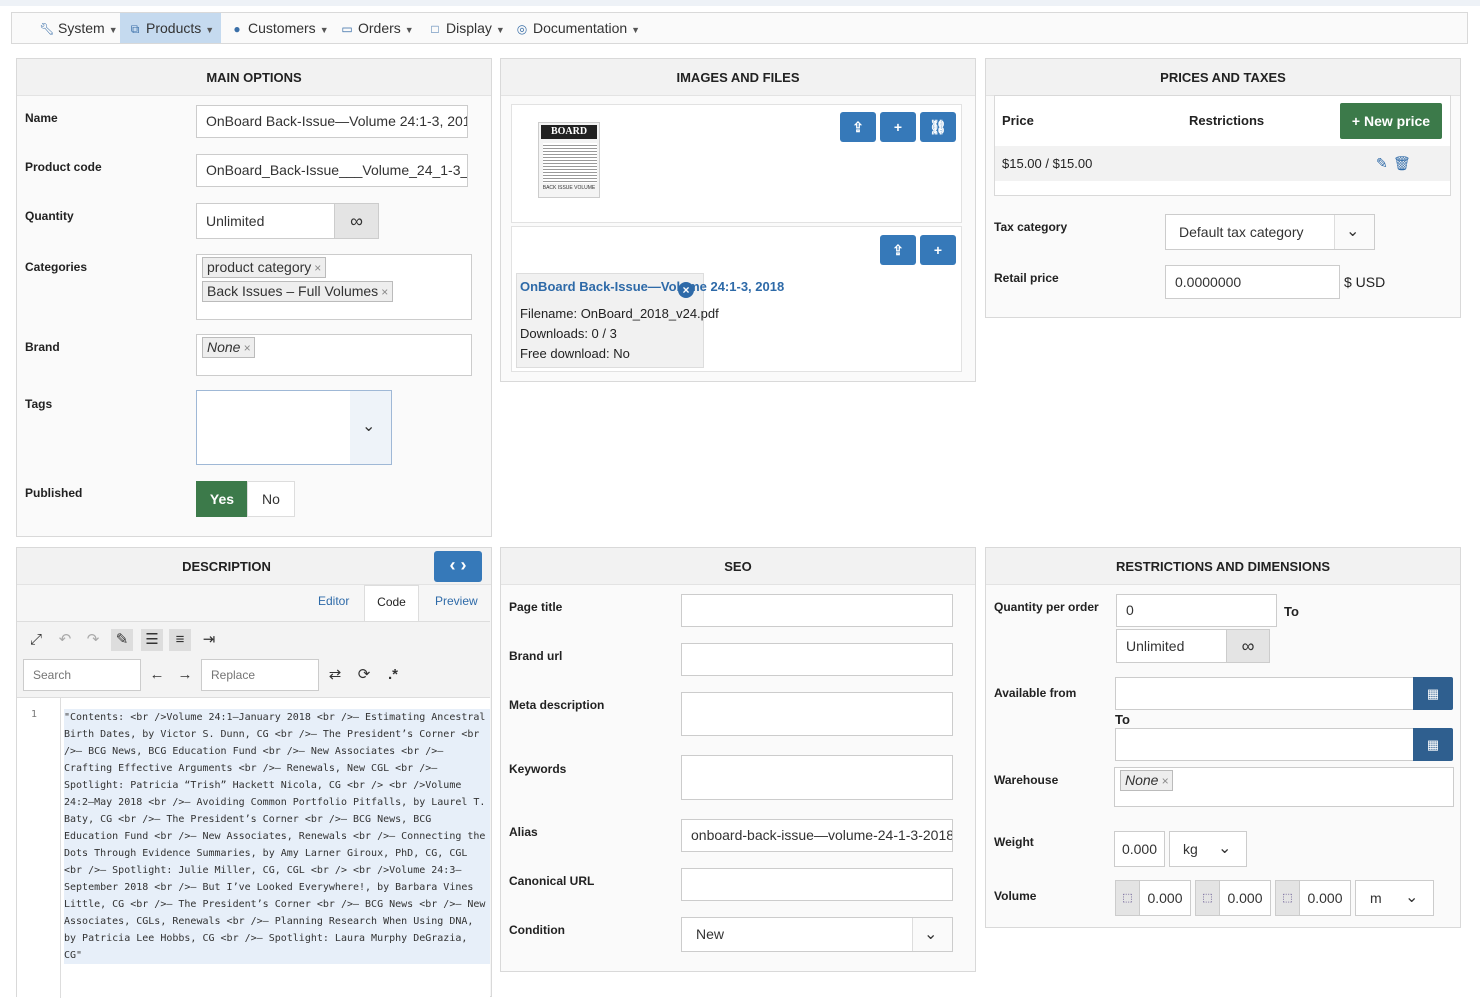 Image resolution: width=1480 pixels, height=998 pixels. Describe the element at coordinates (364, 675) in the screenshot. I see `replace-all-icon: ⟳` at that location.